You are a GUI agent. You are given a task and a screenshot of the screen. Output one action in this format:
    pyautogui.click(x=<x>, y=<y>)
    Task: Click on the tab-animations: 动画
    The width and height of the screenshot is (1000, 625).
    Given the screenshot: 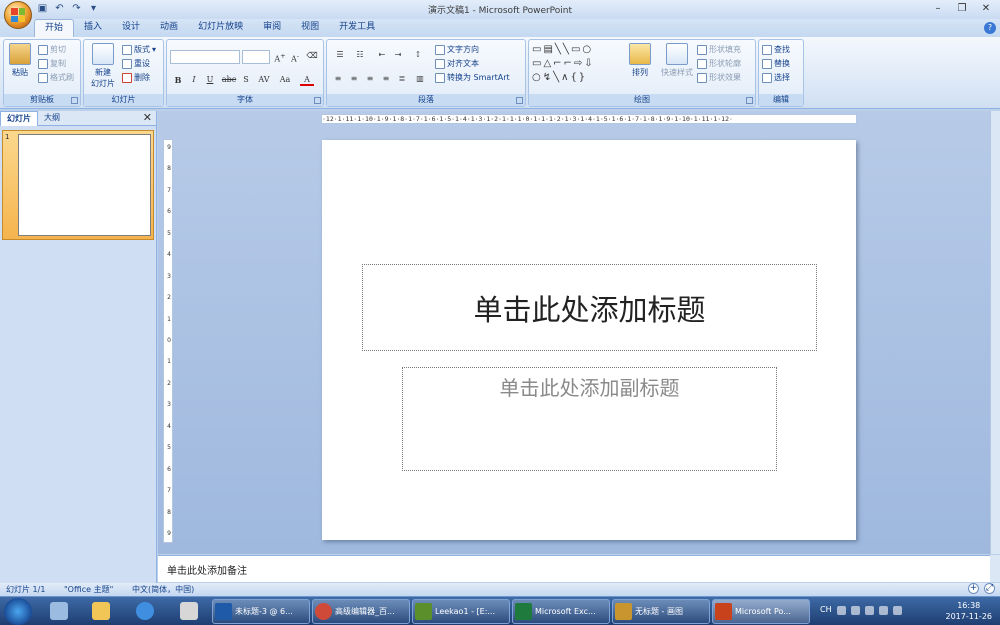 What is the action you would take?
    pyautogui.click(x=169, y=28)
    